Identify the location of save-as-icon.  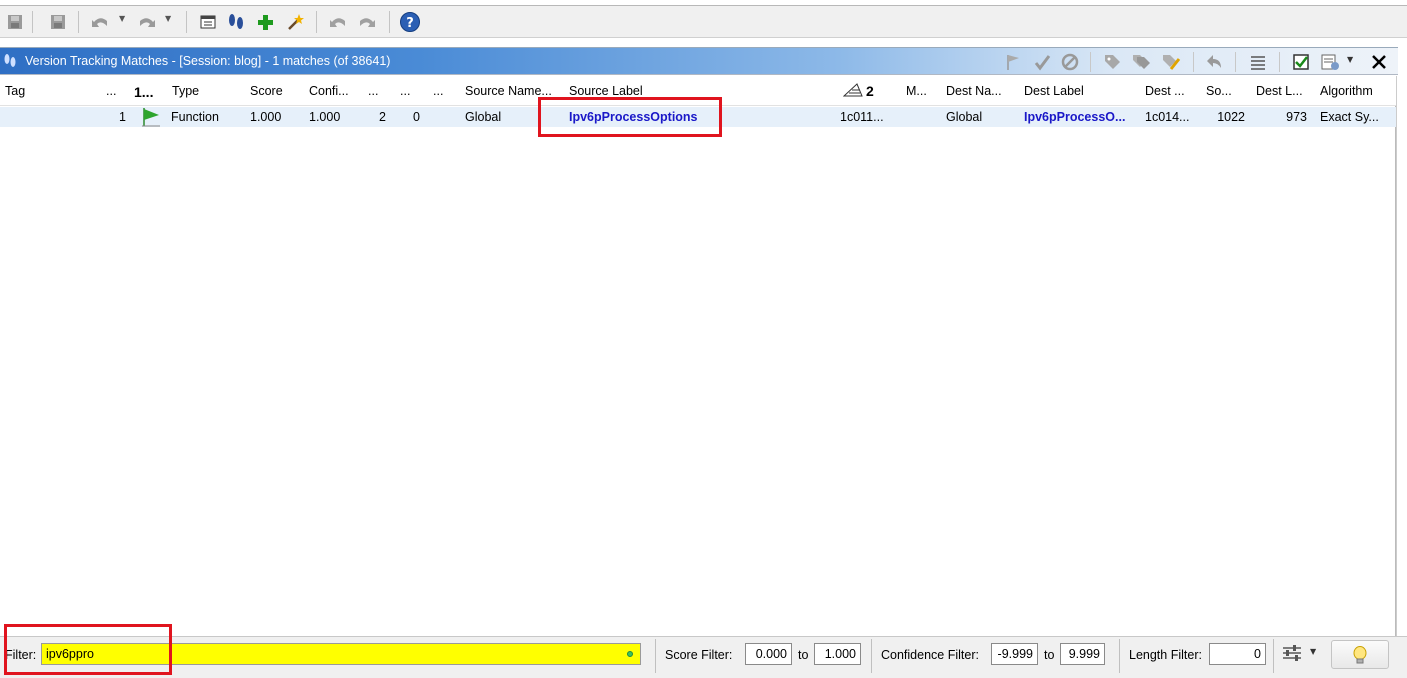
(58, 22).